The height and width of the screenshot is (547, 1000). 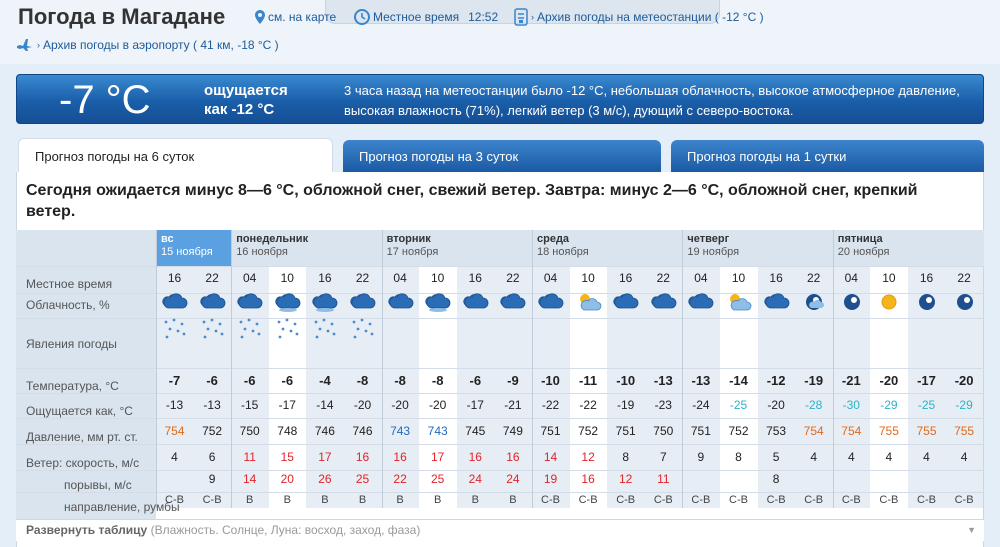 I want to click on gust-cell: 25, so click(x=438, y=479).